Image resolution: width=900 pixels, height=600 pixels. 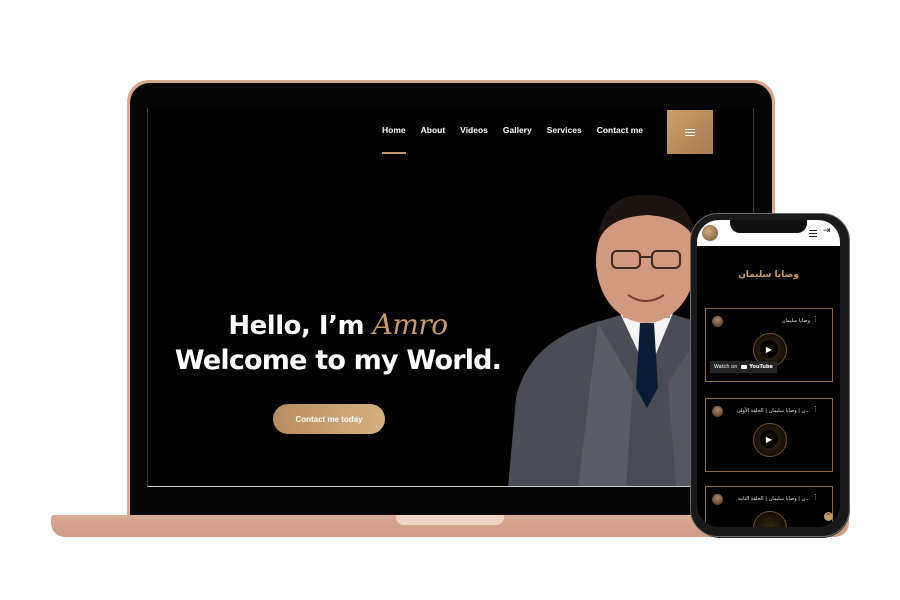 I want to click on video-card: وصايا سليمان ⋮ ▶ Watch on YouTube, so click(x=769, y=345).